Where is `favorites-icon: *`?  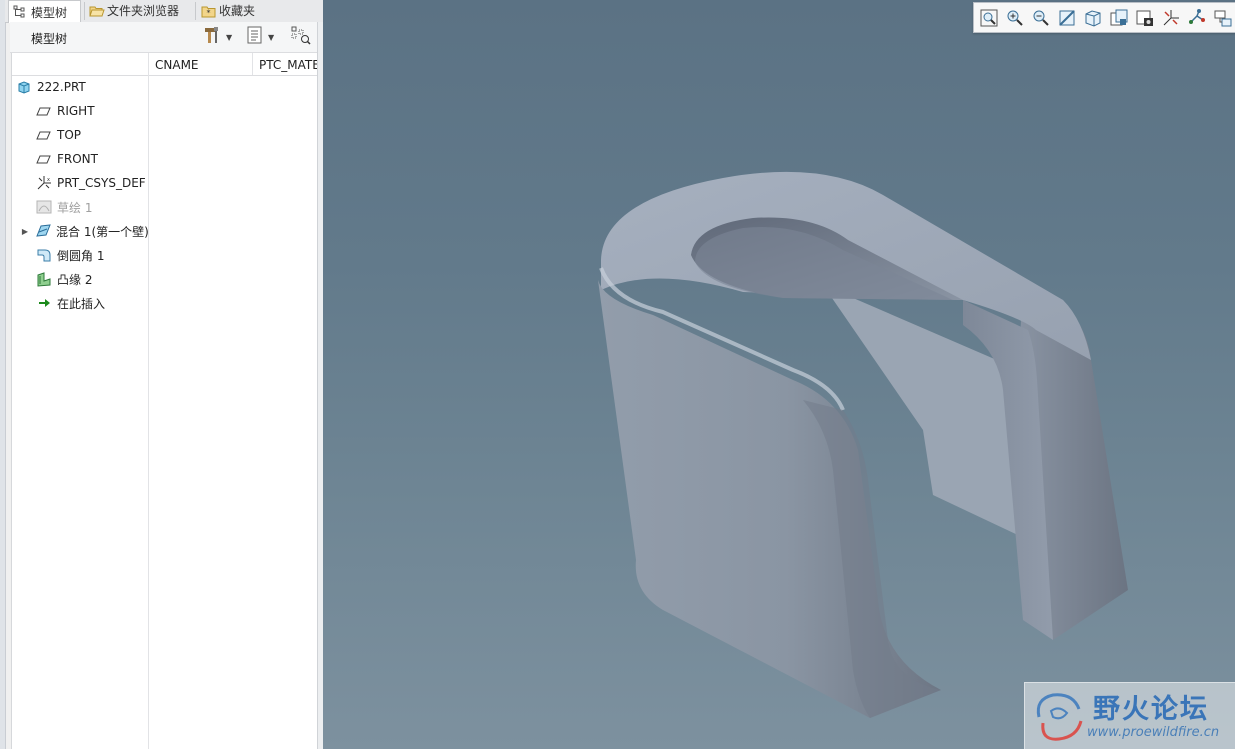 favorites-icon: * is located at coordinates (208, 11).